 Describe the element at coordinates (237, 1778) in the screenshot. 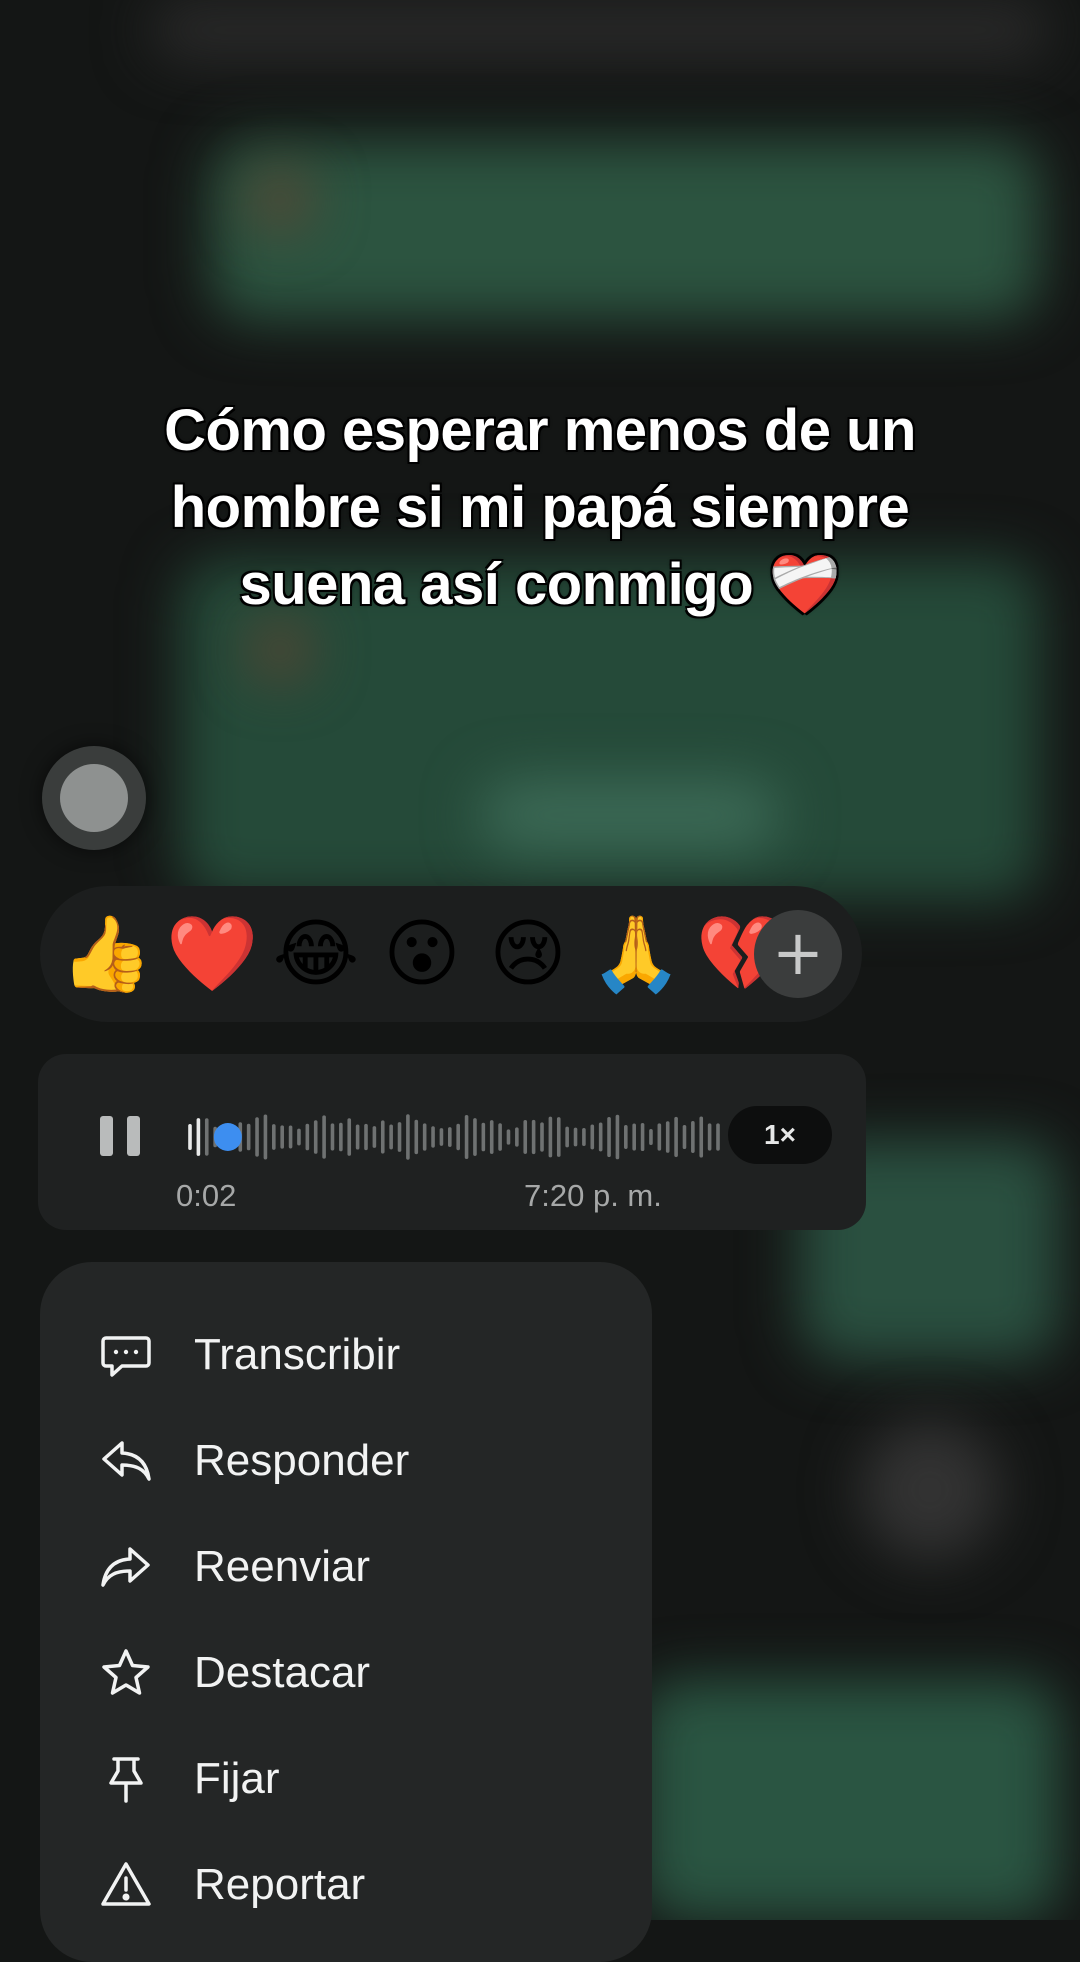

I see `menu-item-label: Fijar` at that location.